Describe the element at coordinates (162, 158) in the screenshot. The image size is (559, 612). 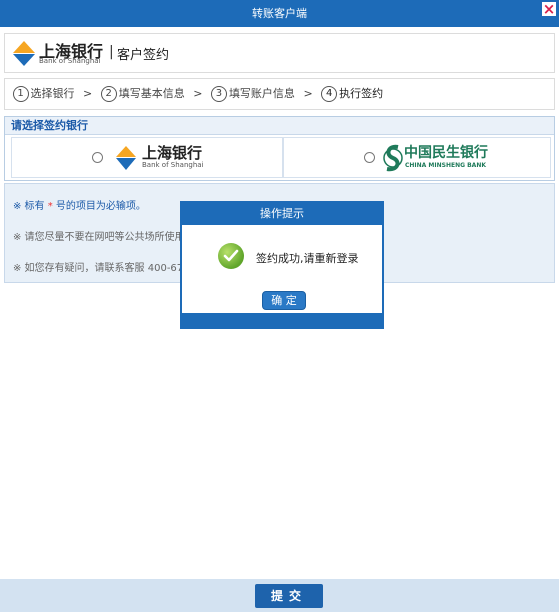
I see `shanghai-bank-logo: 上海银行 Bank of Shanghai` at that location.